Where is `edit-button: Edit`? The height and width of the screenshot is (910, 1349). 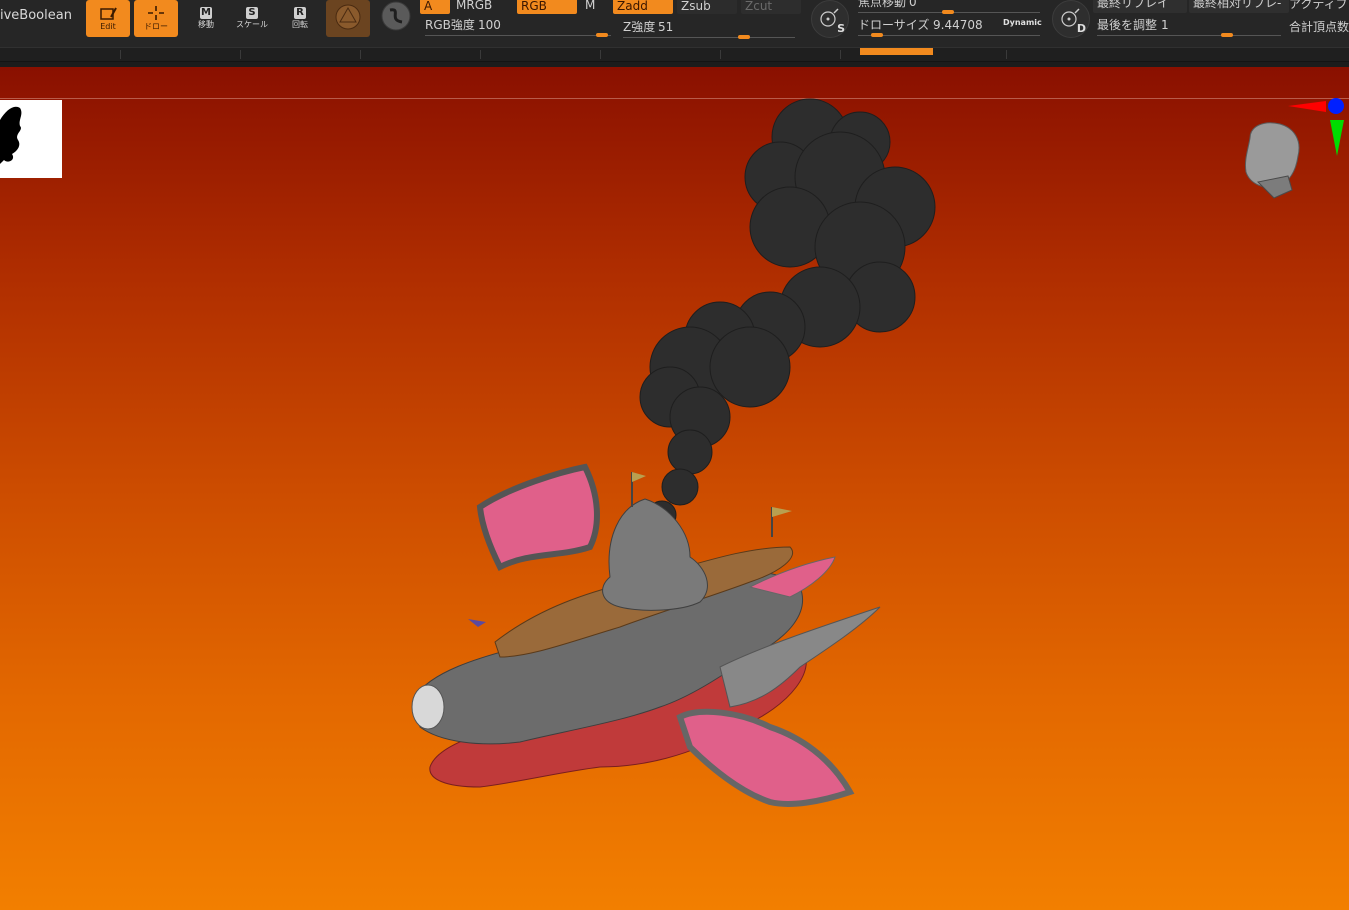
edit-button: Edit is located at coordinates (108, 18).